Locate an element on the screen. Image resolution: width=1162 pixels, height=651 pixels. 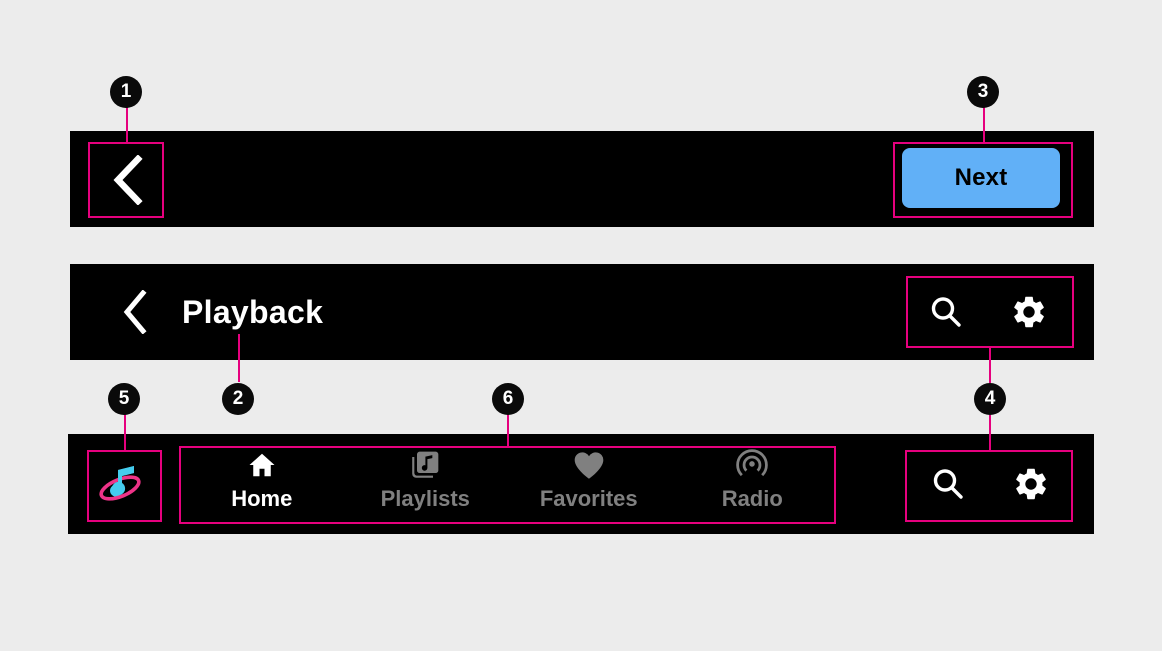
nav-tab-playlists: Playlists is located at coordinates (426, 479).